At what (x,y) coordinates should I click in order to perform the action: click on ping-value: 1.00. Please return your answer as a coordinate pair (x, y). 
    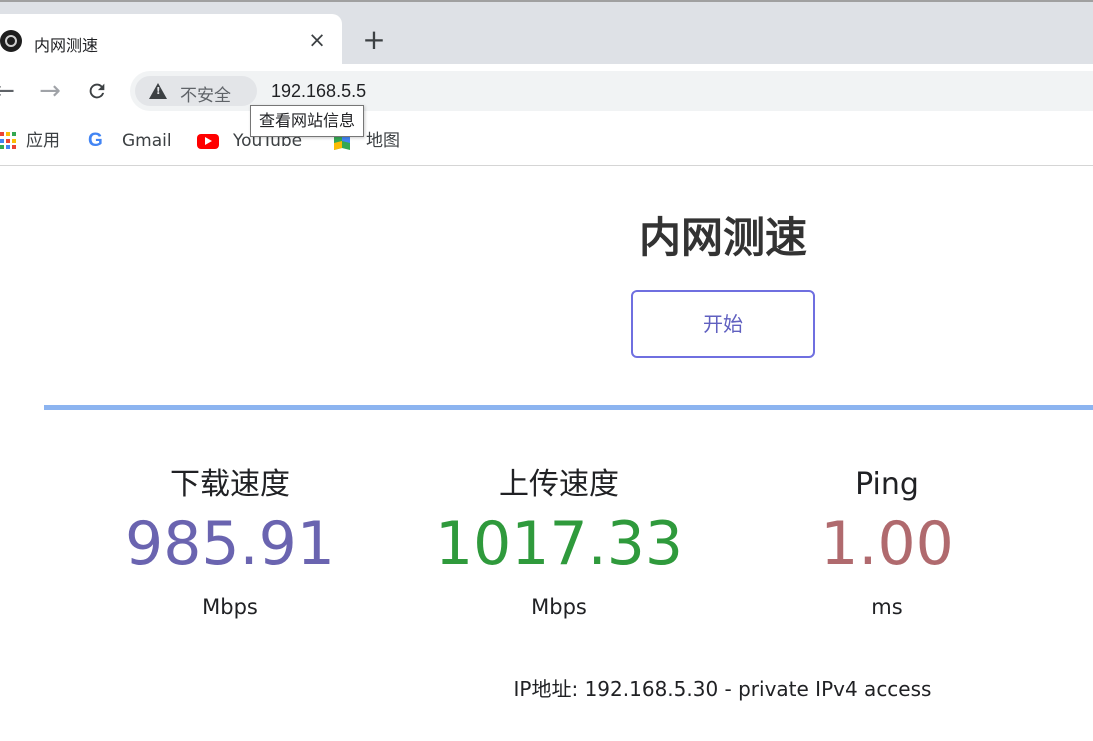
    Looking at the image, I should click on (887, 544).